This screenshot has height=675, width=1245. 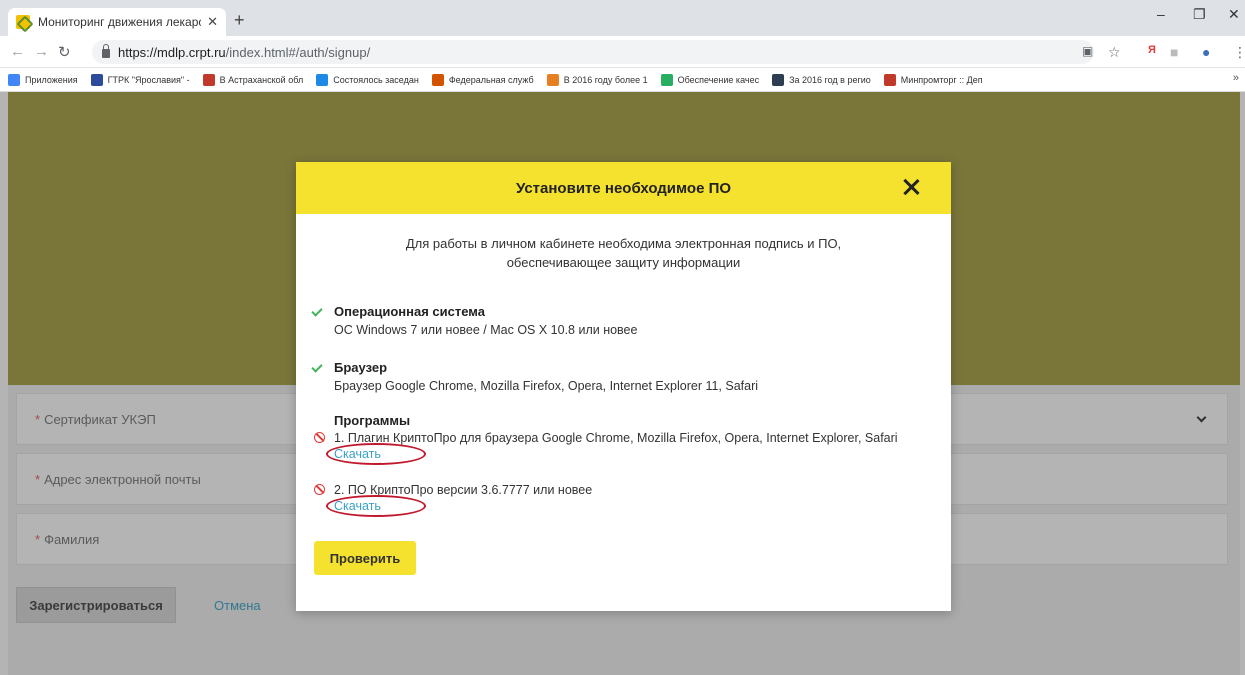 I want to click on url-host: https://mdlp.crpt.ru, so click(x=172, y=52).